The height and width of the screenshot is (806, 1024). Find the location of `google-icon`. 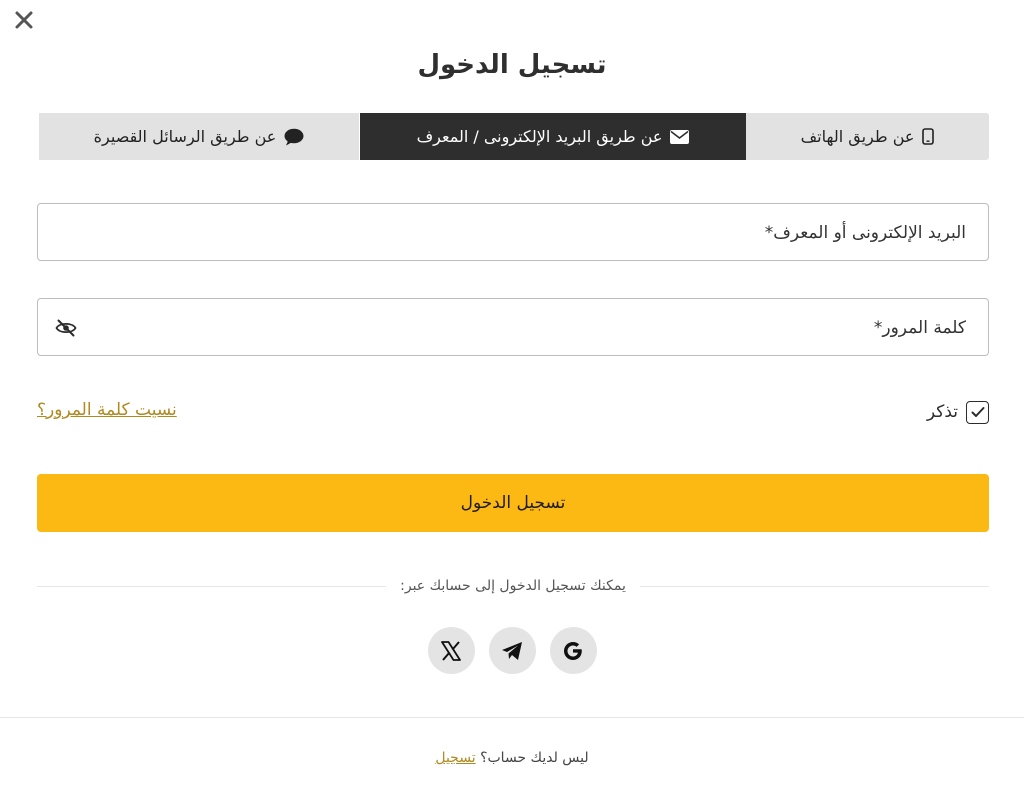

google-icon is located at coordinates (573, 650).